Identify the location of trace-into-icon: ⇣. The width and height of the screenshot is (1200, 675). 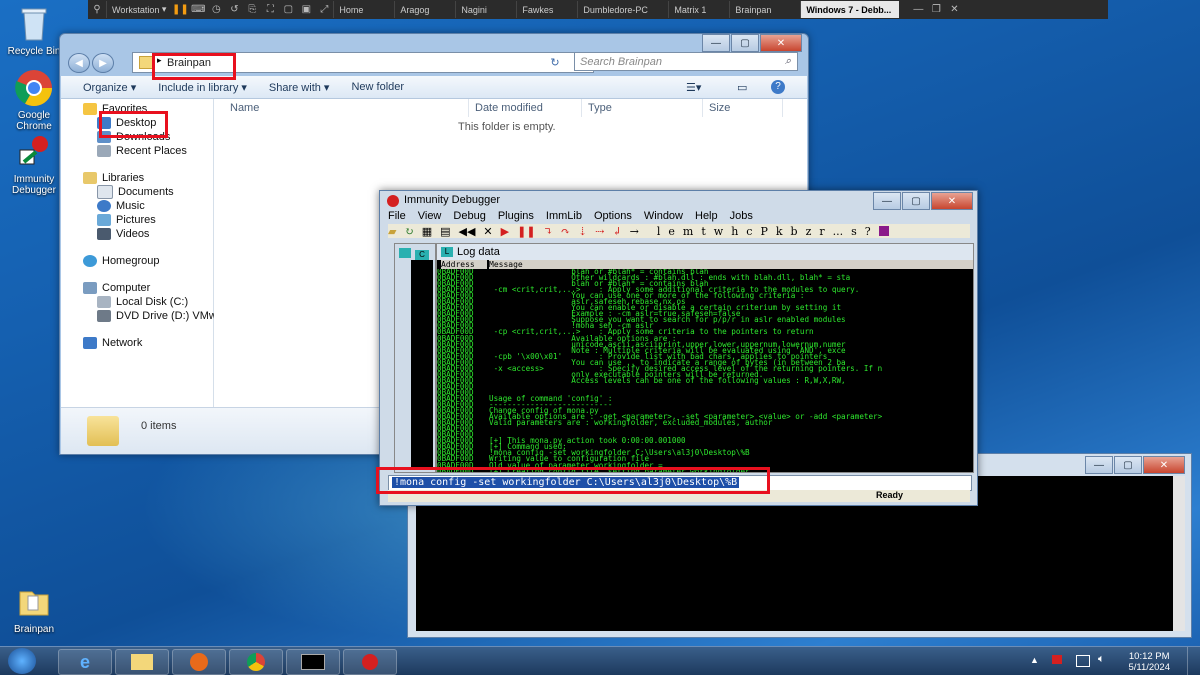
(582, 231).